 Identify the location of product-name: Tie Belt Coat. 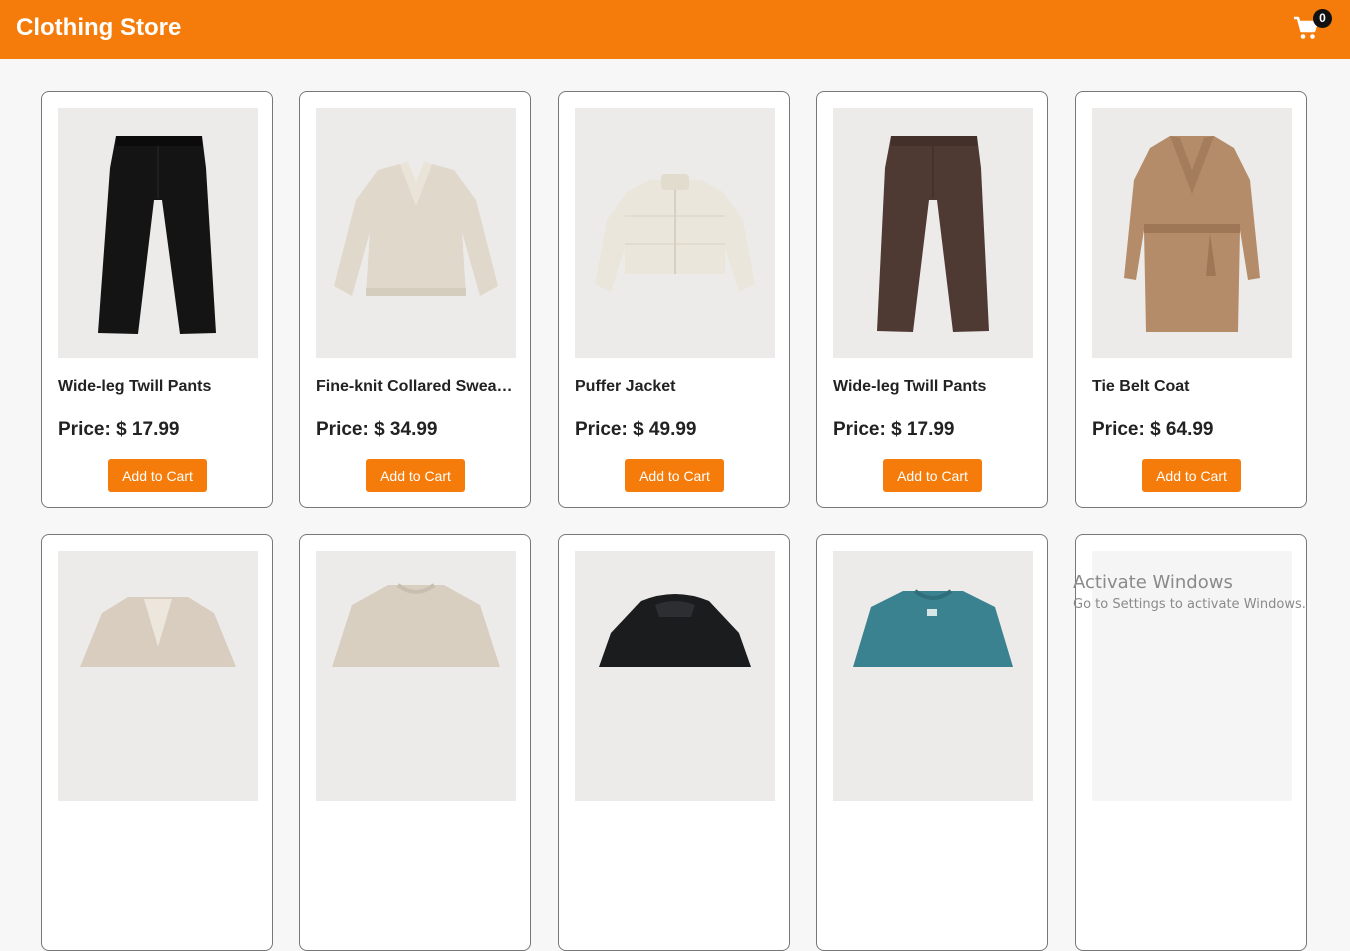
(1192, 387).